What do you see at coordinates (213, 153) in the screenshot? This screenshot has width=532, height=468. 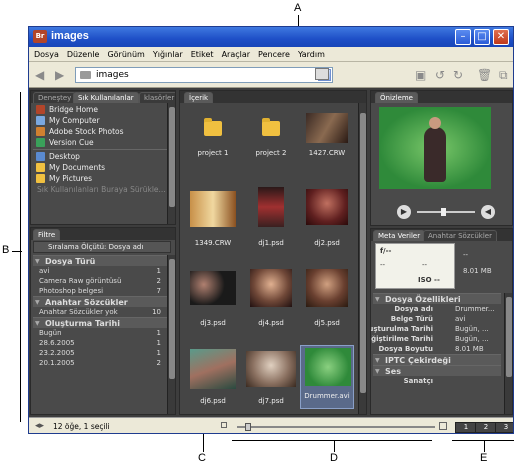 I see `thumbnail-caption: project 1` at bounding box center [213, 153].